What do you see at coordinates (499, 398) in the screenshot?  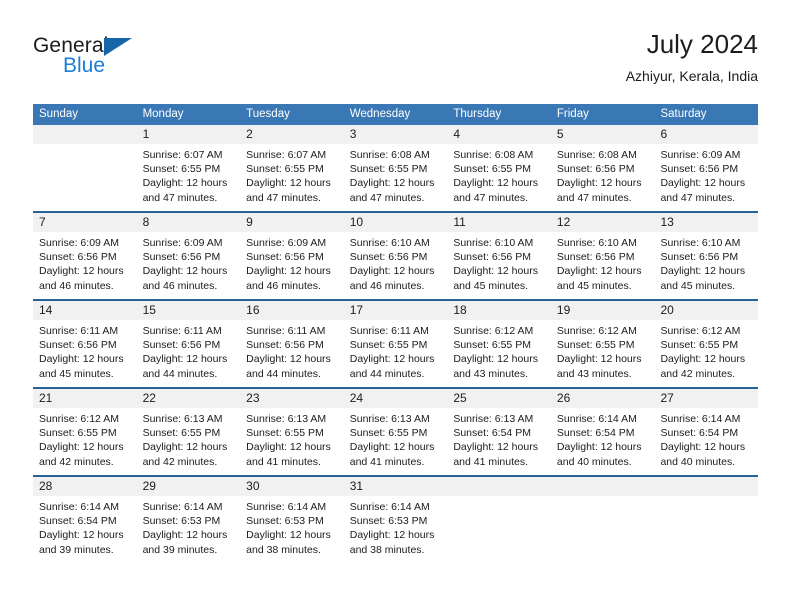 I see `date-band: 25` at bounding box center [499, 398].